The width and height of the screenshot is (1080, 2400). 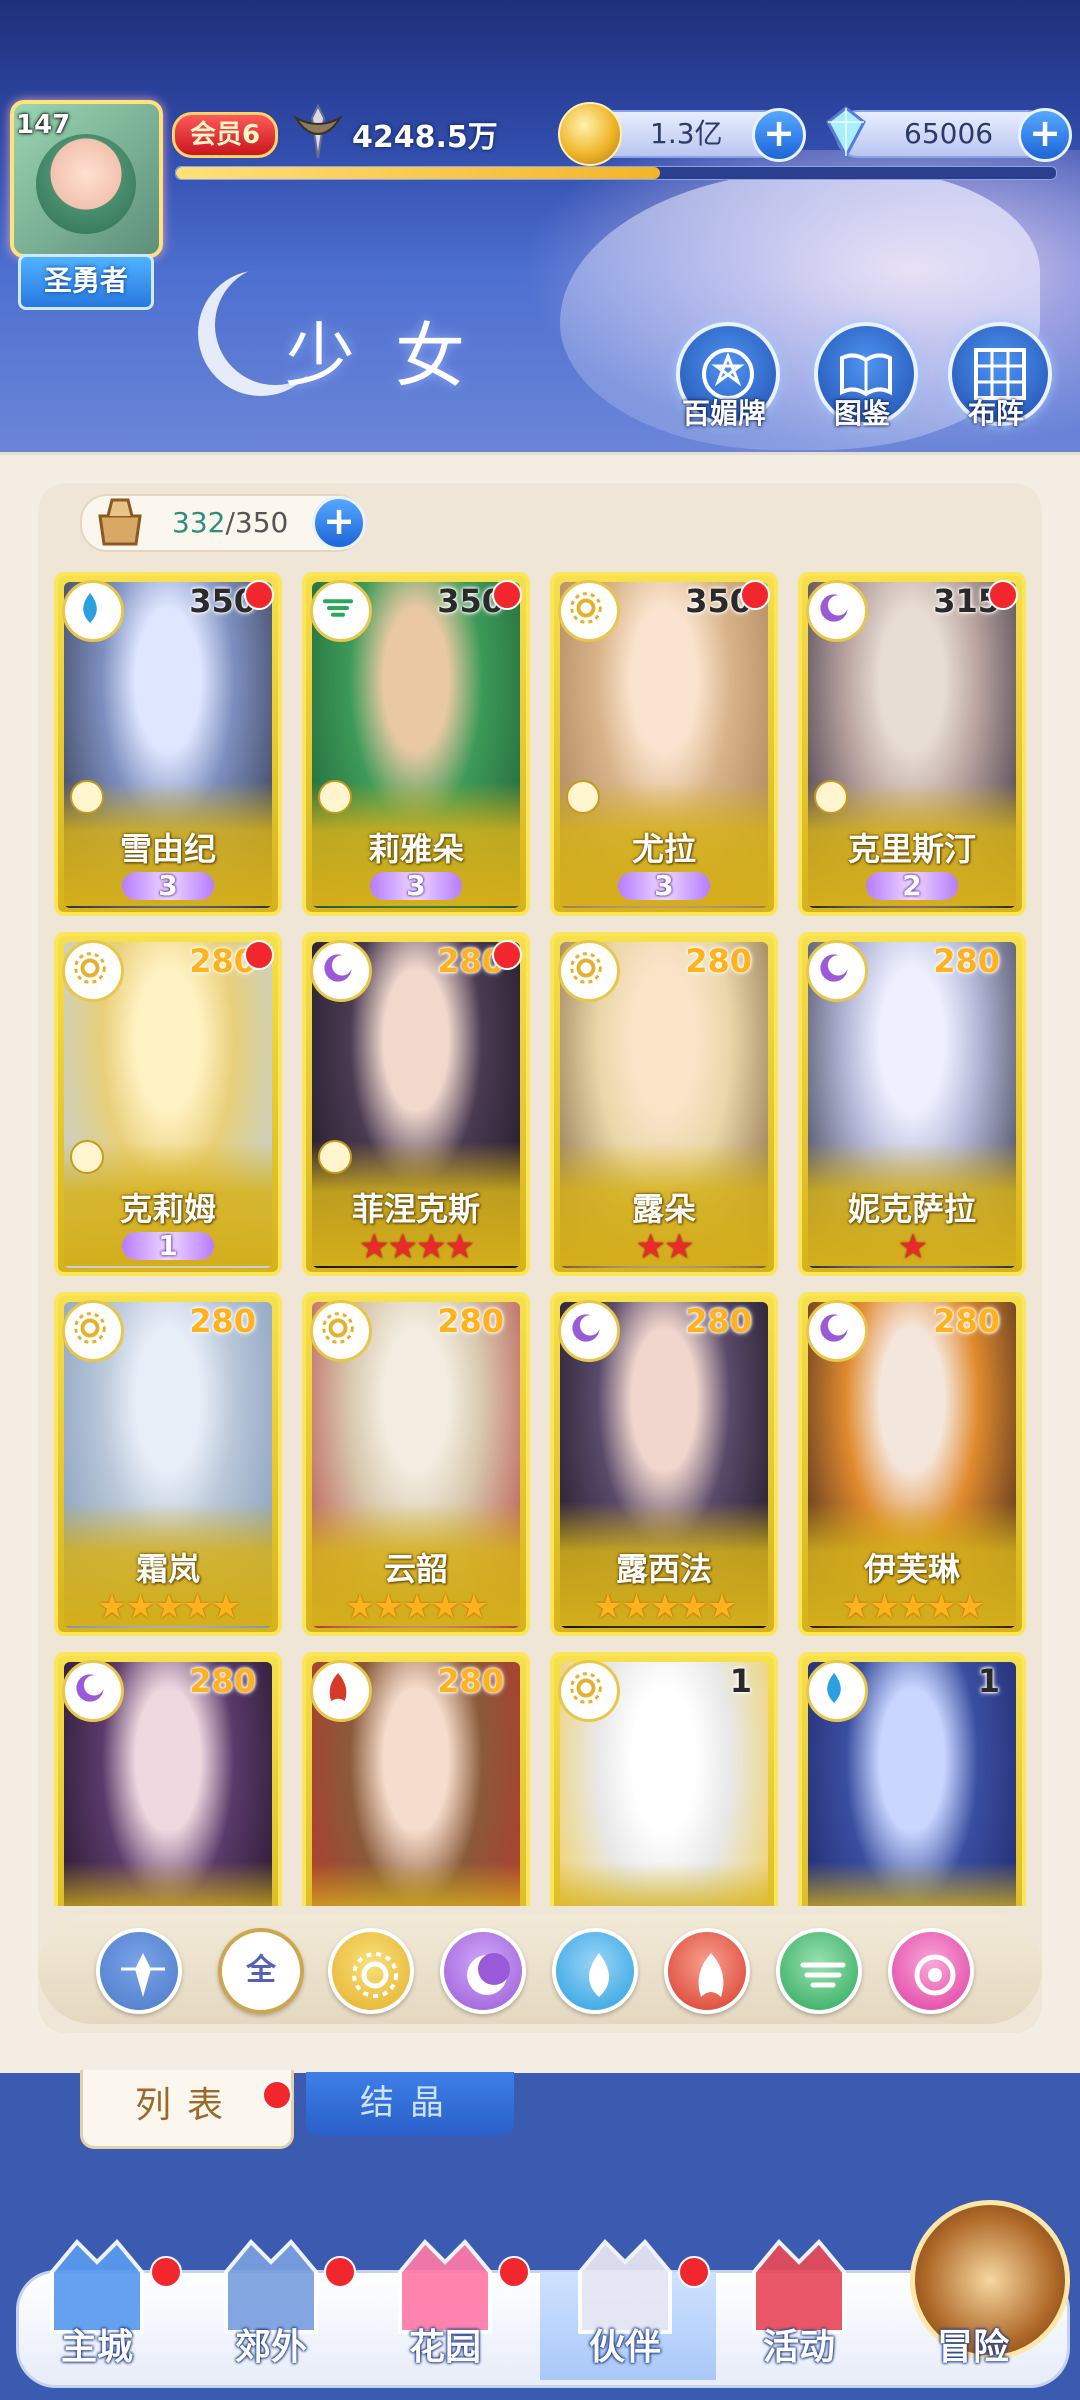 What do you see at coordinates (120, 522) in the screenshot?
I see `partner-bag-icon` at bounding box center [120, 522].